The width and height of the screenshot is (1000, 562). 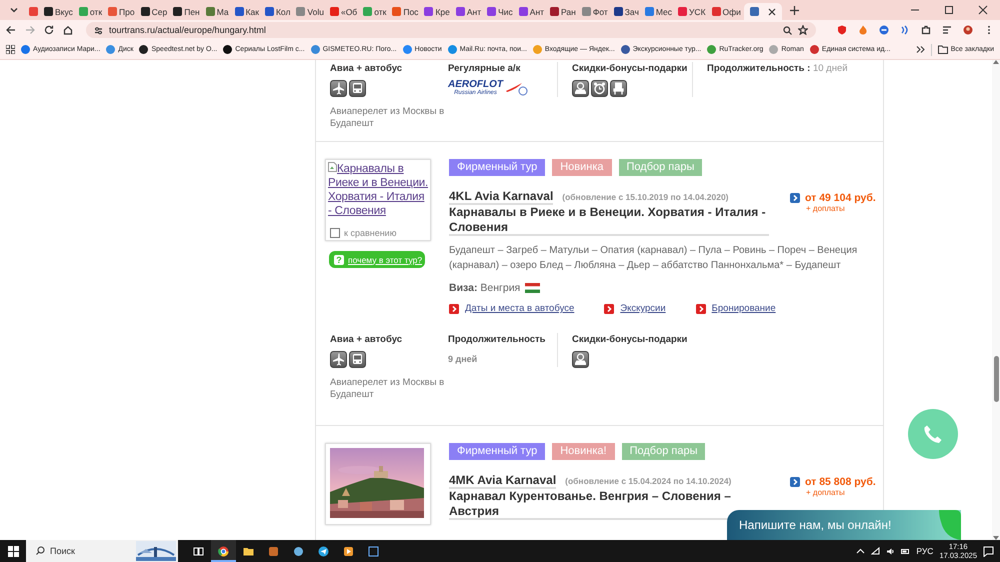 What do you see at coordinates (726, 11) in the screenshot?
I see `browser-tab: Офи` at bounding box center [726, 11].